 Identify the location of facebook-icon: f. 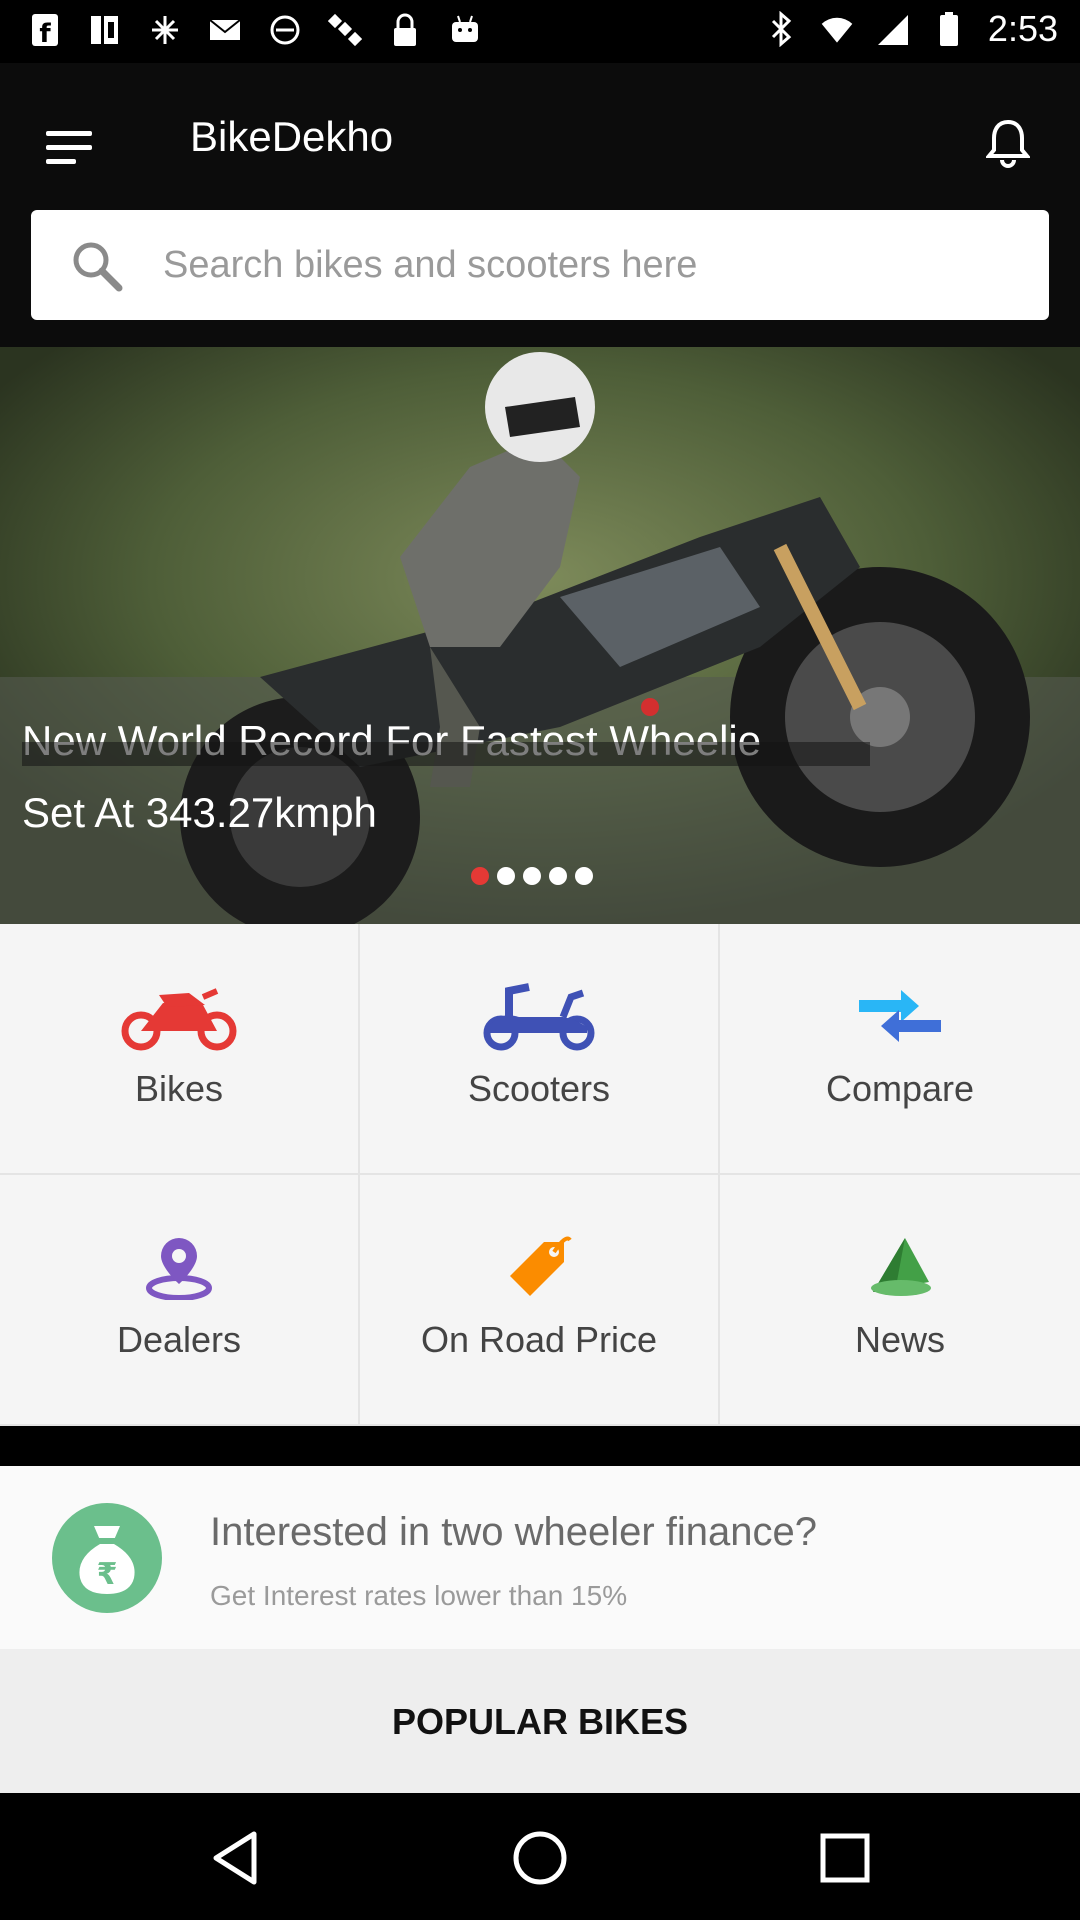
(45, 30).